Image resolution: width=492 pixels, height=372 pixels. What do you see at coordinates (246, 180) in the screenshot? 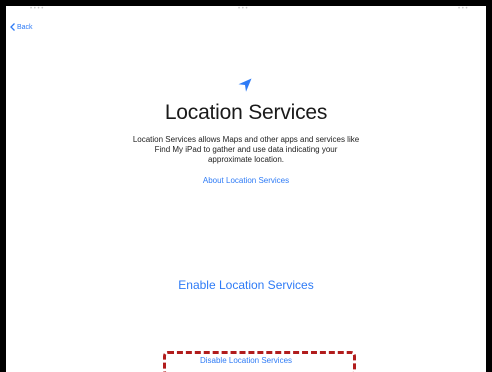
I see `about-location-services-link: About Location Services` at bounding box center [246, 180].